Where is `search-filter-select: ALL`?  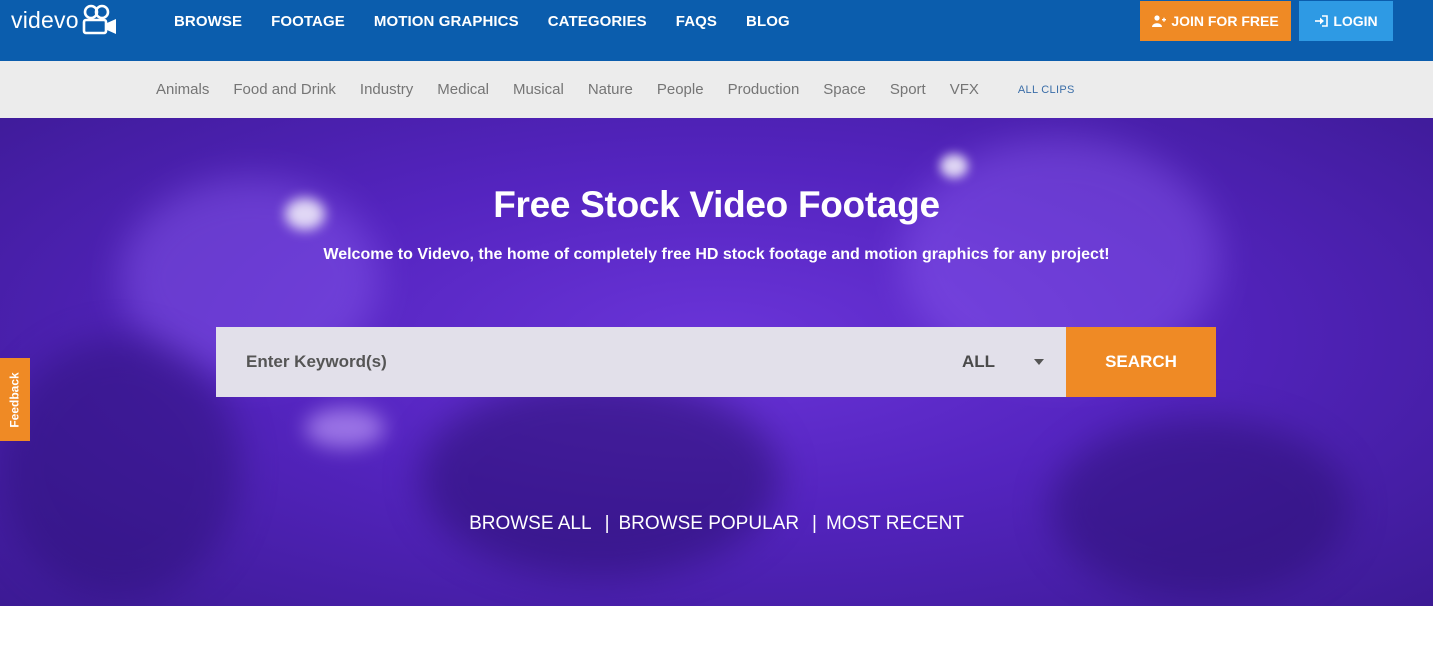
search-filter-select: ALL is located at coordinates (1014, 362).